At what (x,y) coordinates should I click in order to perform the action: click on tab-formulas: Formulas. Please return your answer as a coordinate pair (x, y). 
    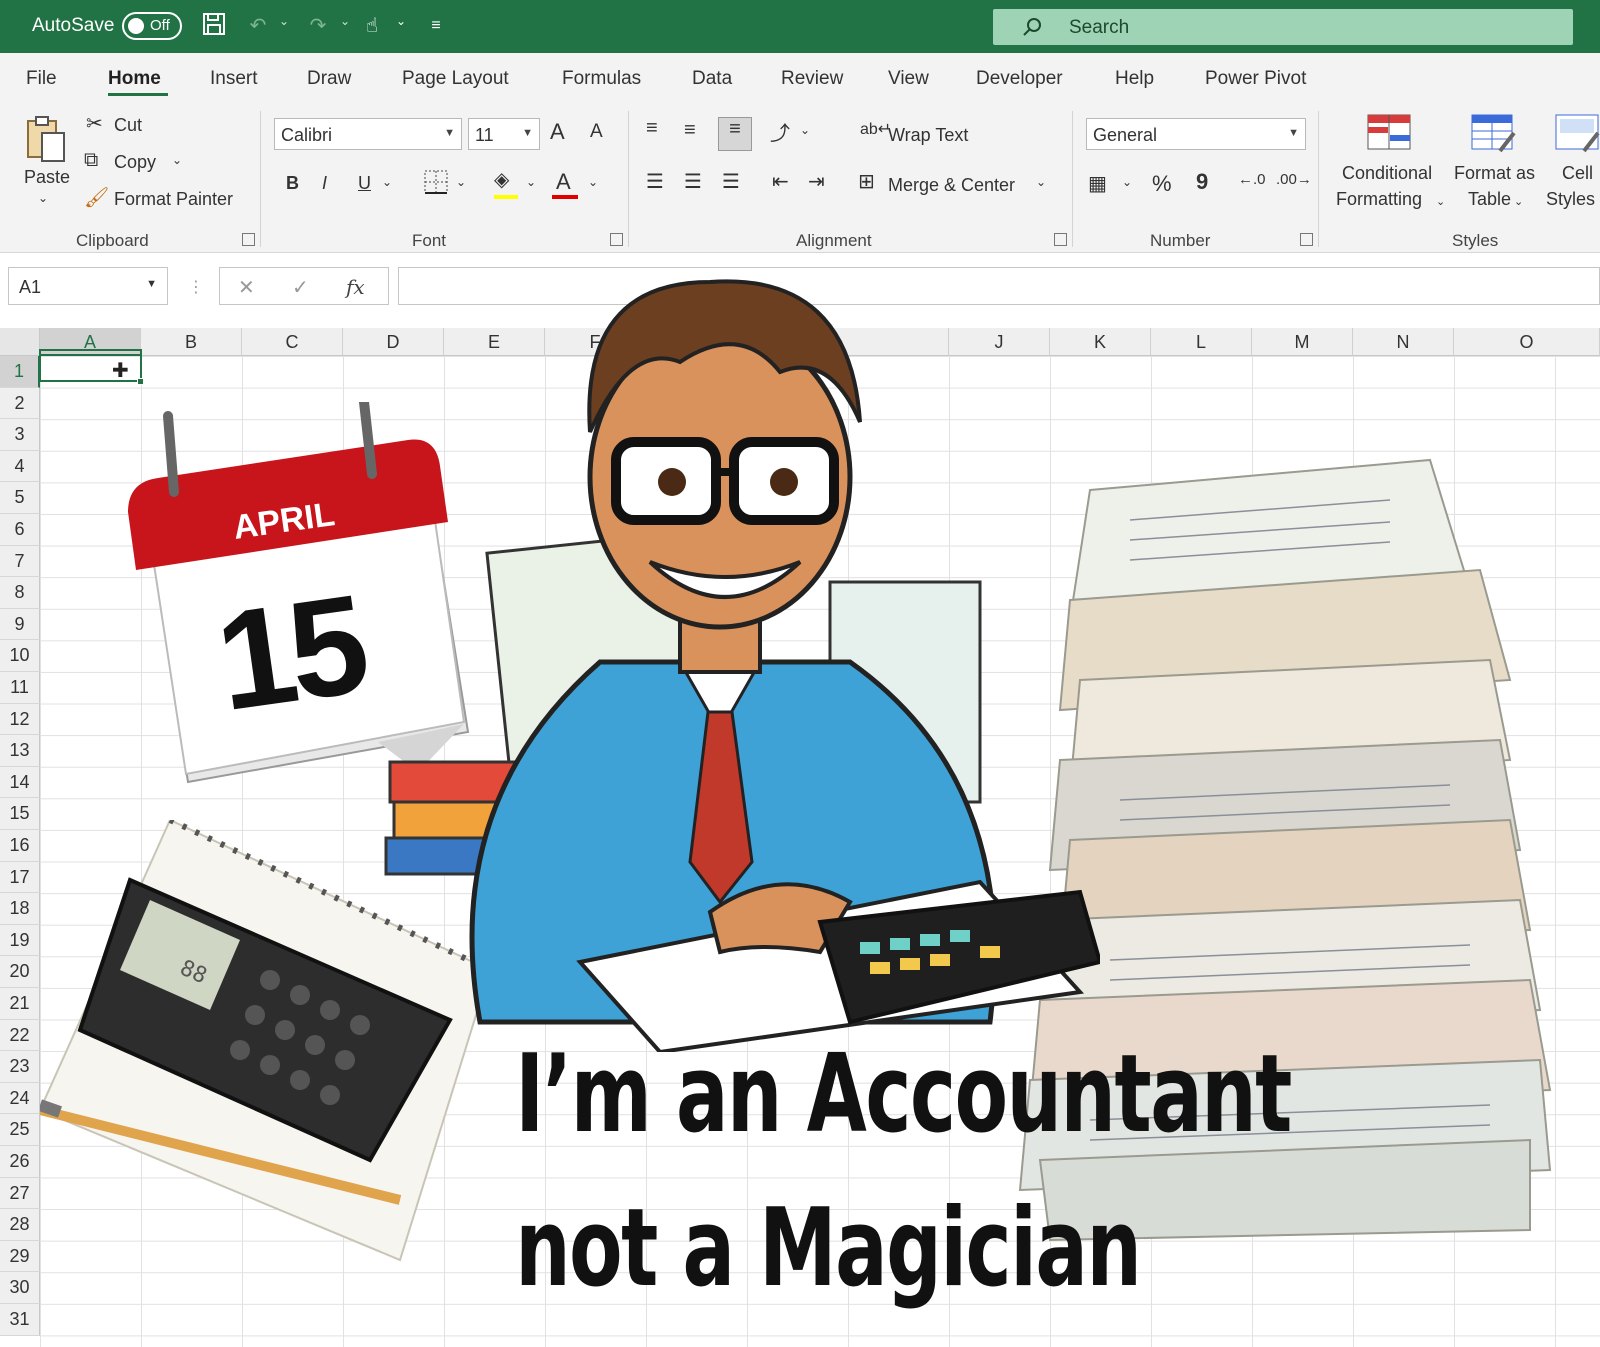
    Looking at the image, I should click on (601, 79).